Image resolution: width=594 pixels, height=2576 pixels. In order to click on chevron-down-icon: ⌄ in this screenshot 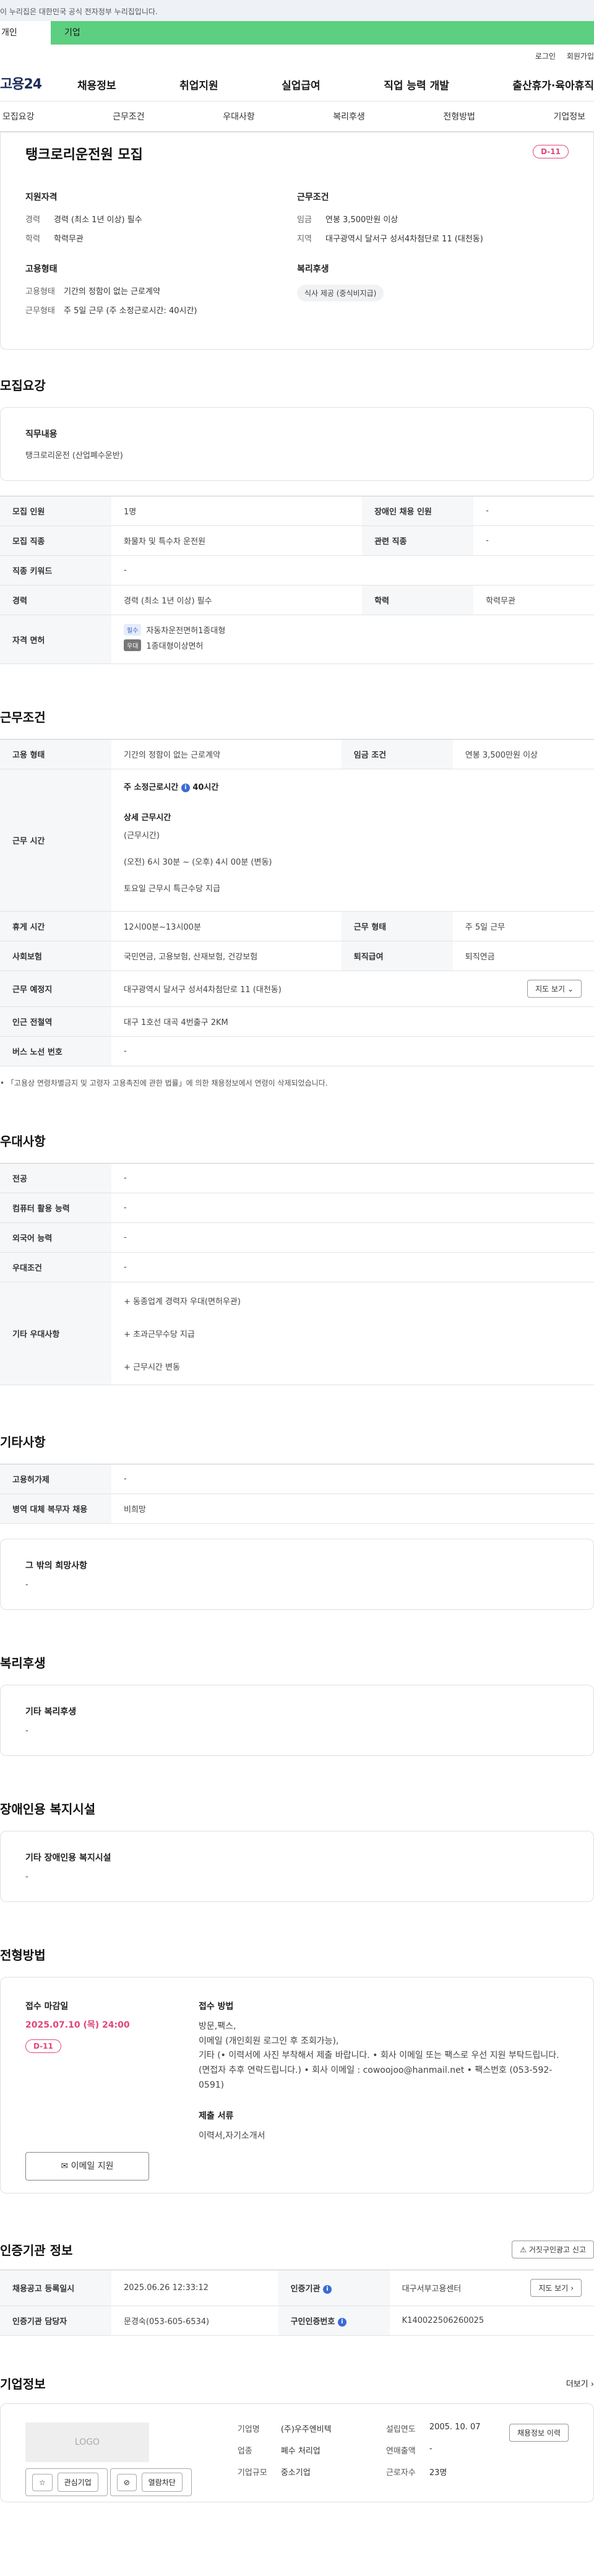, I will do `click(570, 989)`.